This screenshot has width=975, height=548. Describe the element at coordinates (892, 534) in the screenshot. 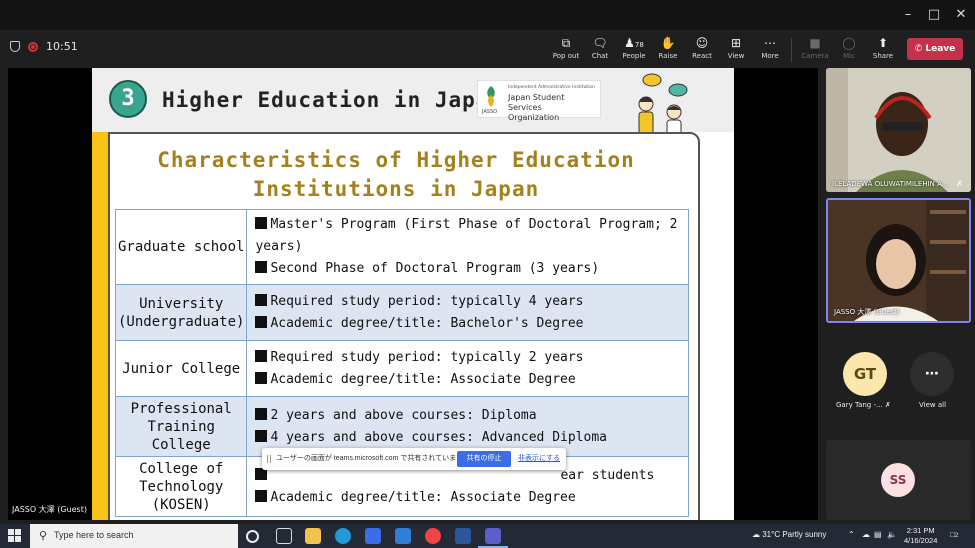

I see `volume-icon: 🔈` at that location.